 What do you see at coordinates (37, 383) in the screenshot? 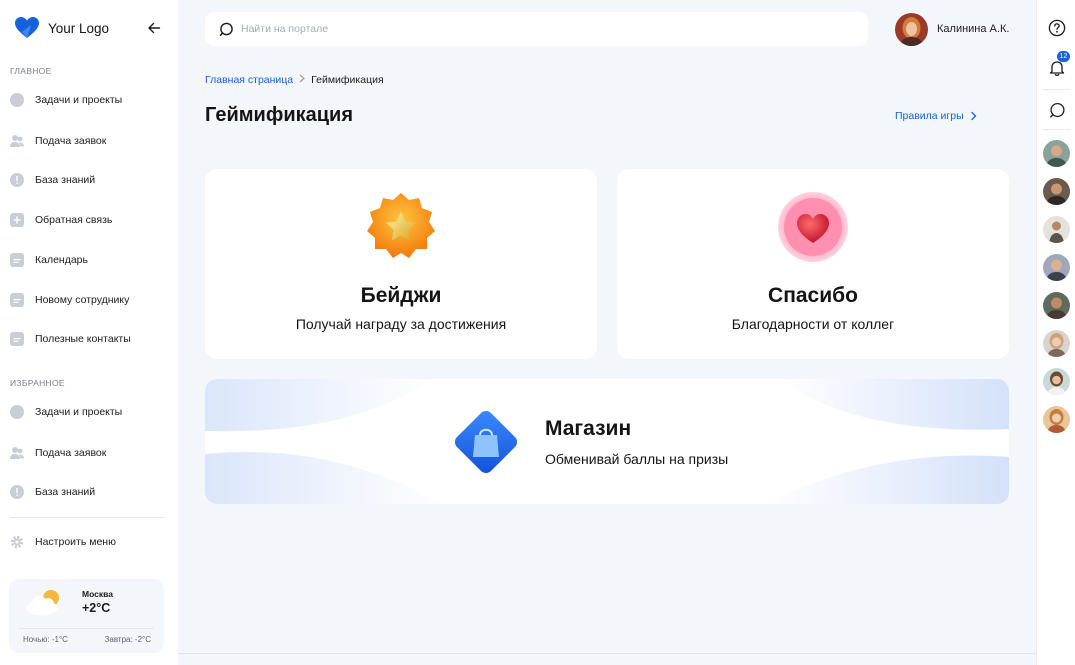
I see `section-label-favorites: ИЗБРАННОЕ` at bounding box center [37, 383].